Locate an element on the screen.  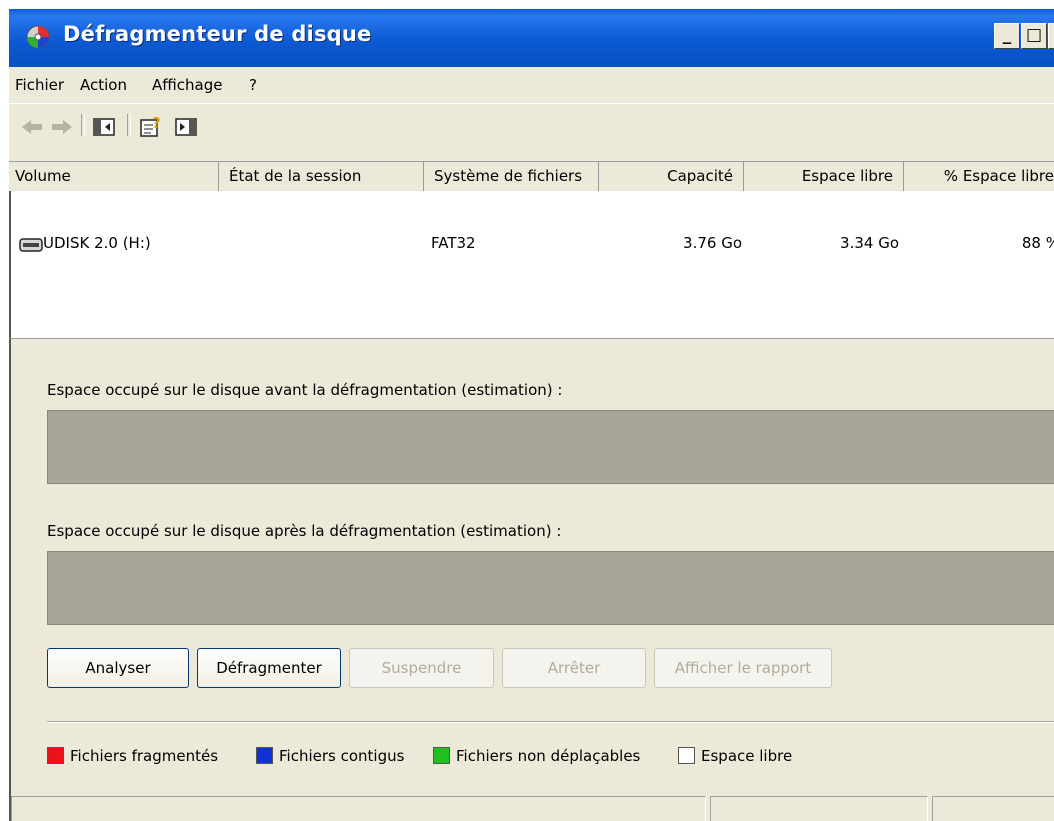
column-free-space: Espace libre is located at coordinates (824, 177).